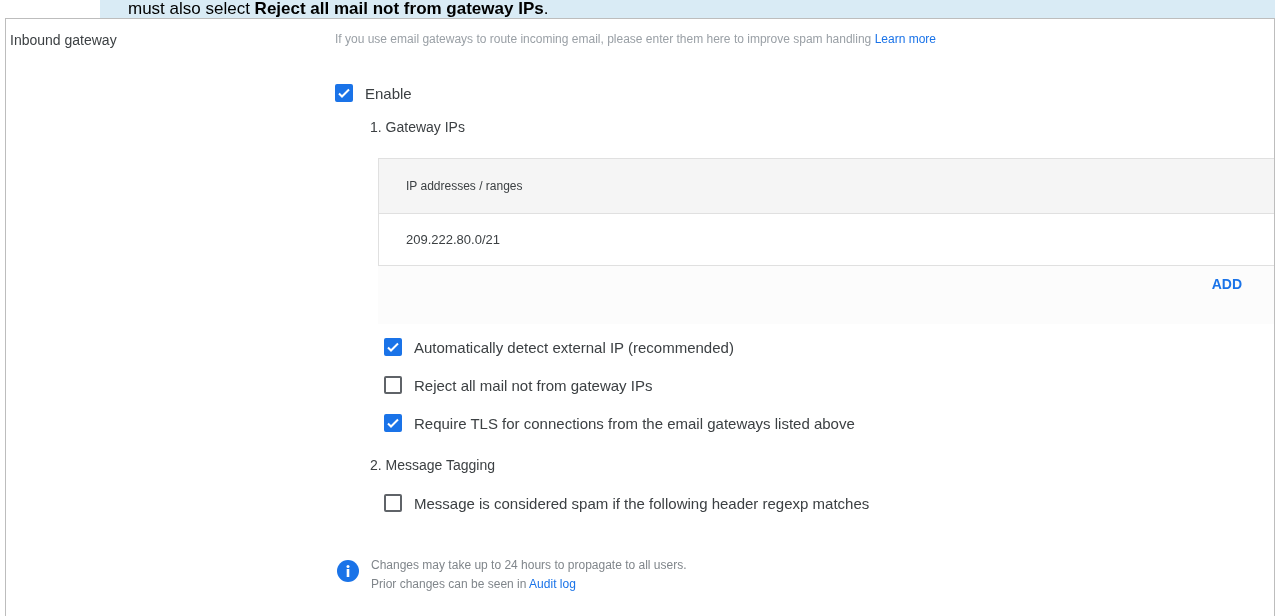 The width and height of the screenshot is (1275, 616). Describe the element at coordinates (418, 127) in the screenshot. I see `section-heading: 1. Gateway IPs` at that location.